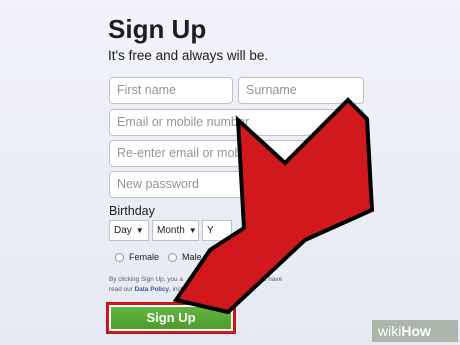 This screenshot has height=345, width=460. I want to click on month-select: Month ▼, so click(175, 230).